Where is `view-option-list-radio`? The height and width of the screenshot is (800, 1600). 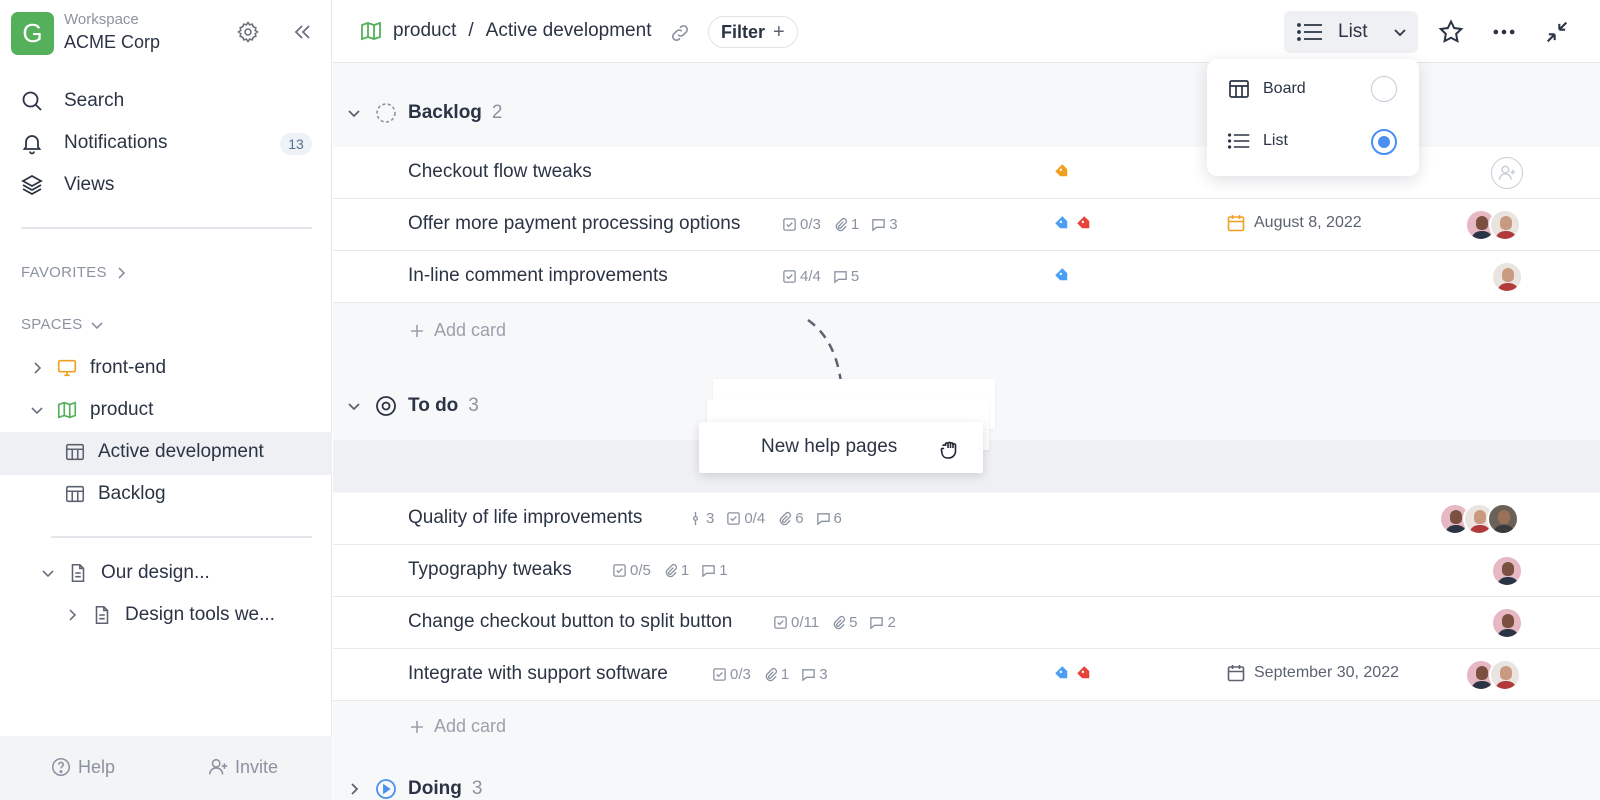
view-option-list-radio is located at coordinates (1384, 142).